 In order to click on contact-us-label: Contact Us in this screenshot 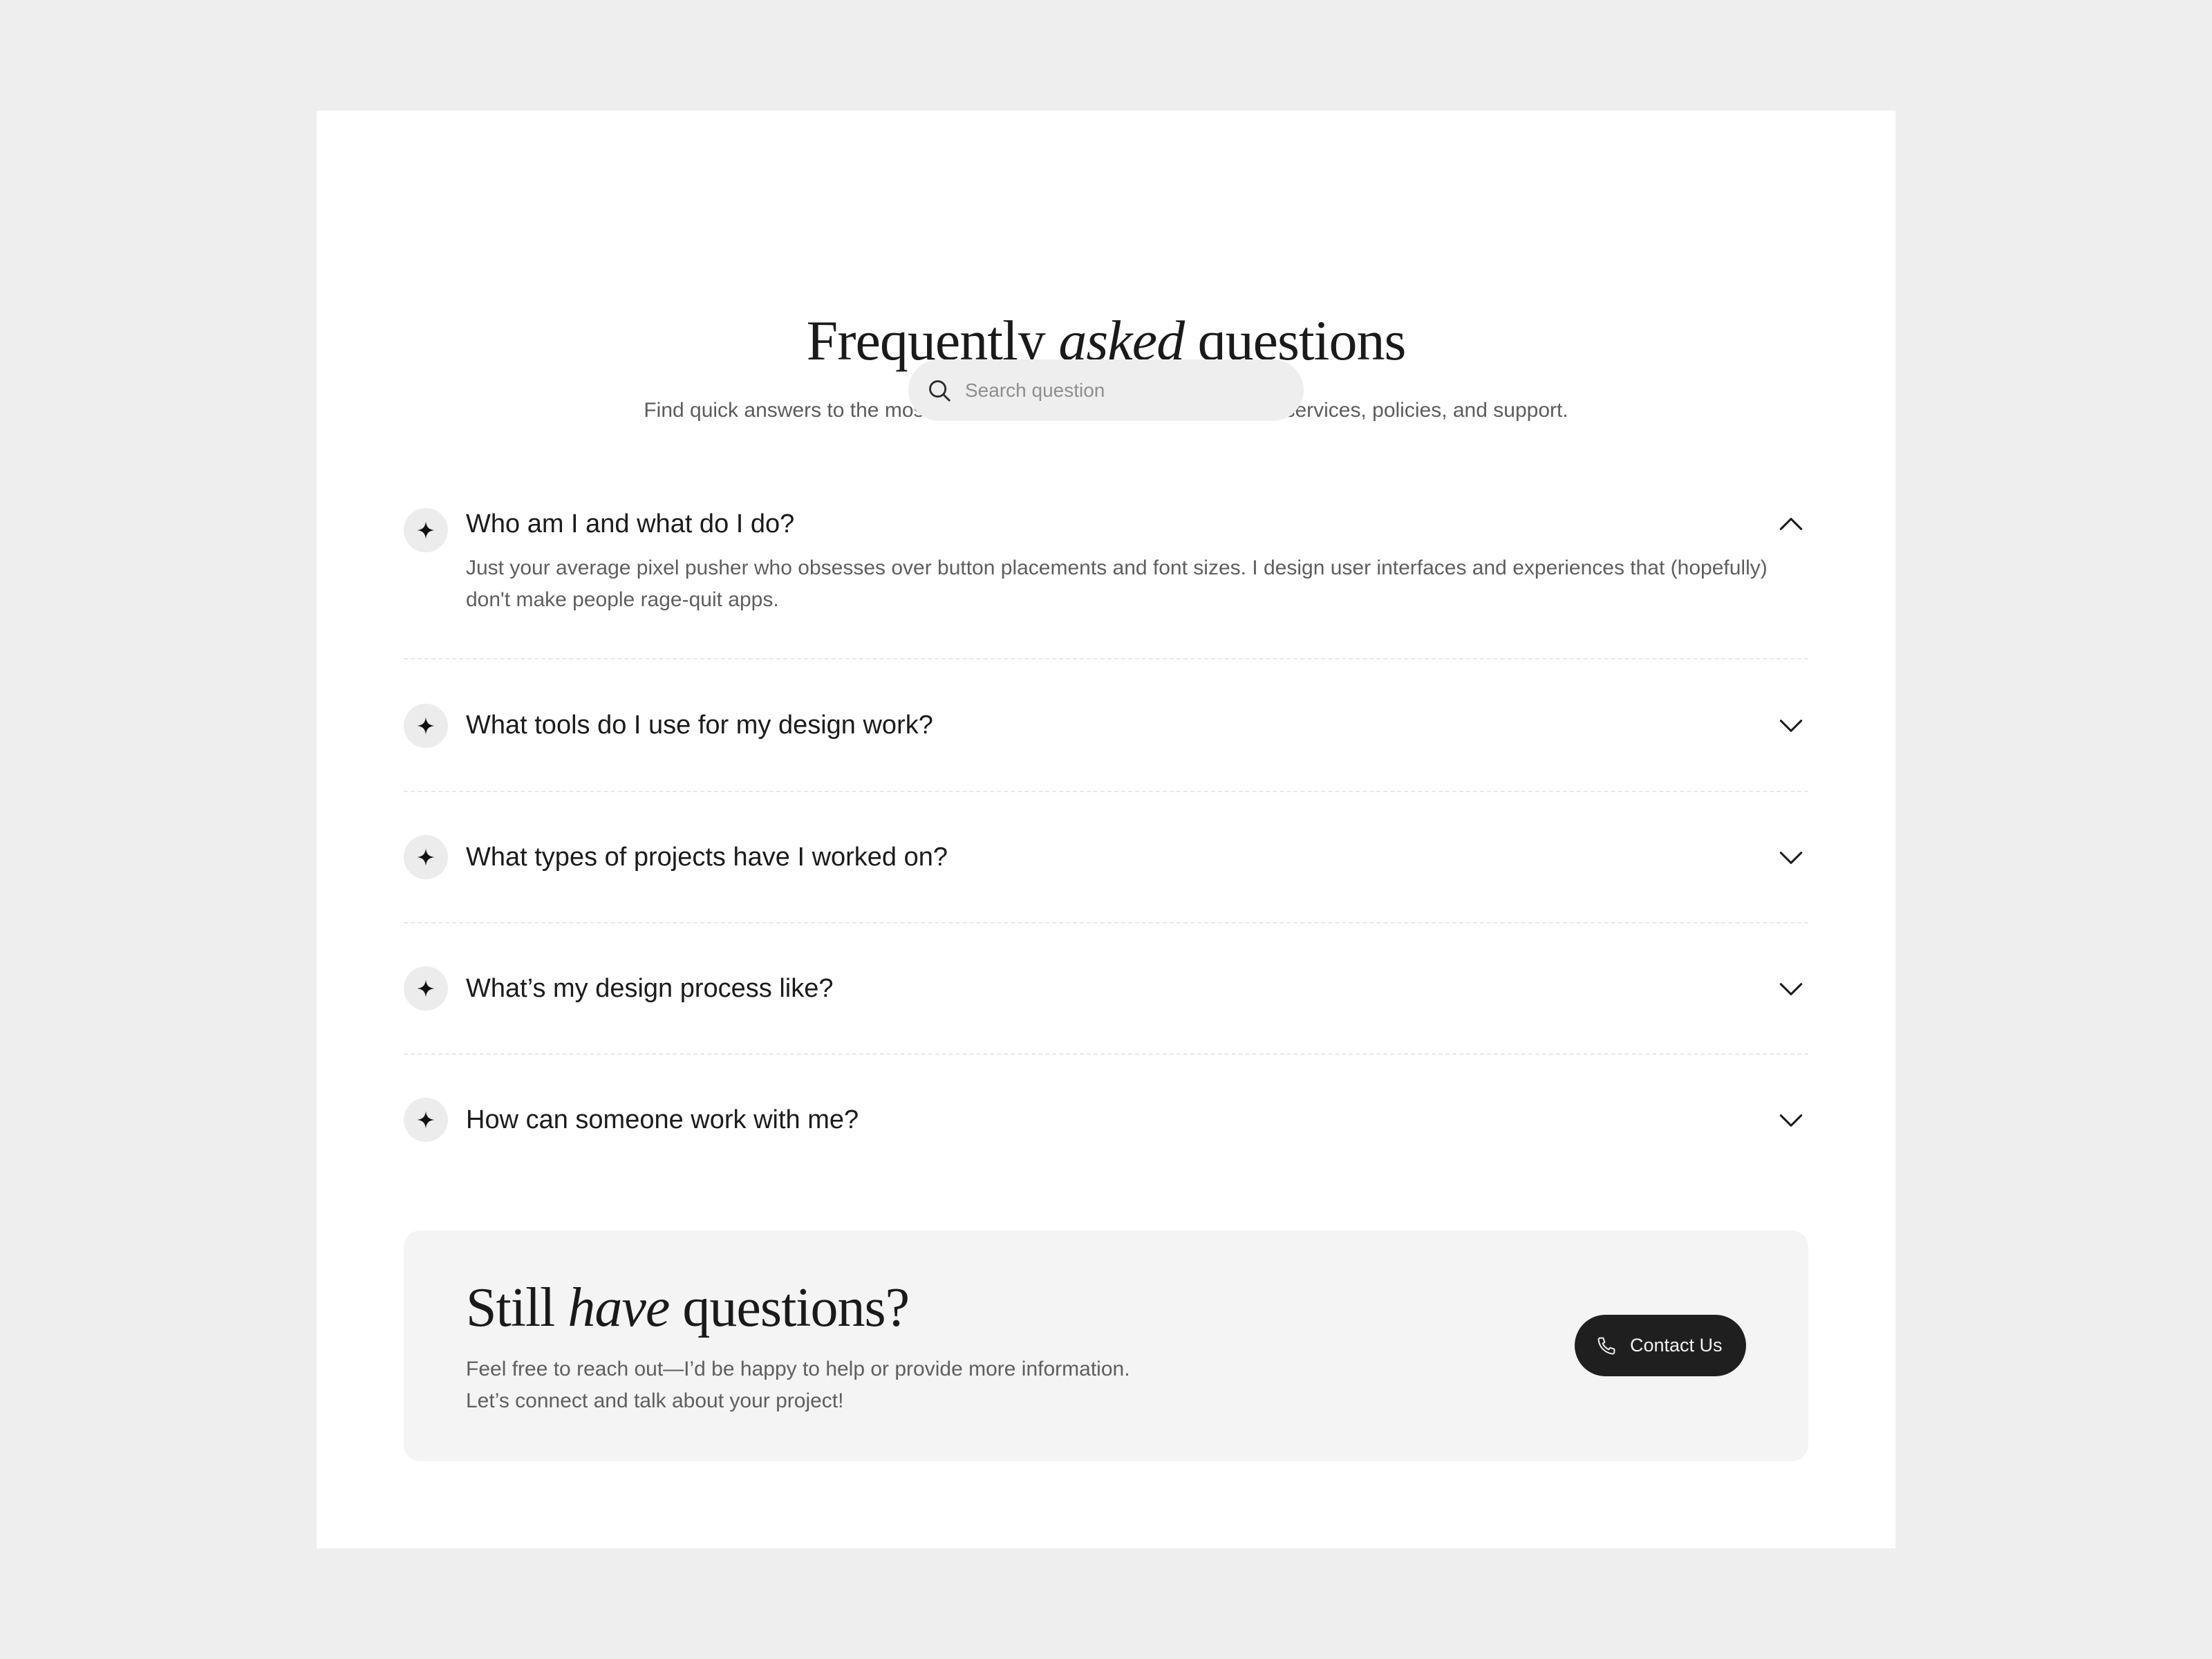, I will do `click(1676, 1345)`.